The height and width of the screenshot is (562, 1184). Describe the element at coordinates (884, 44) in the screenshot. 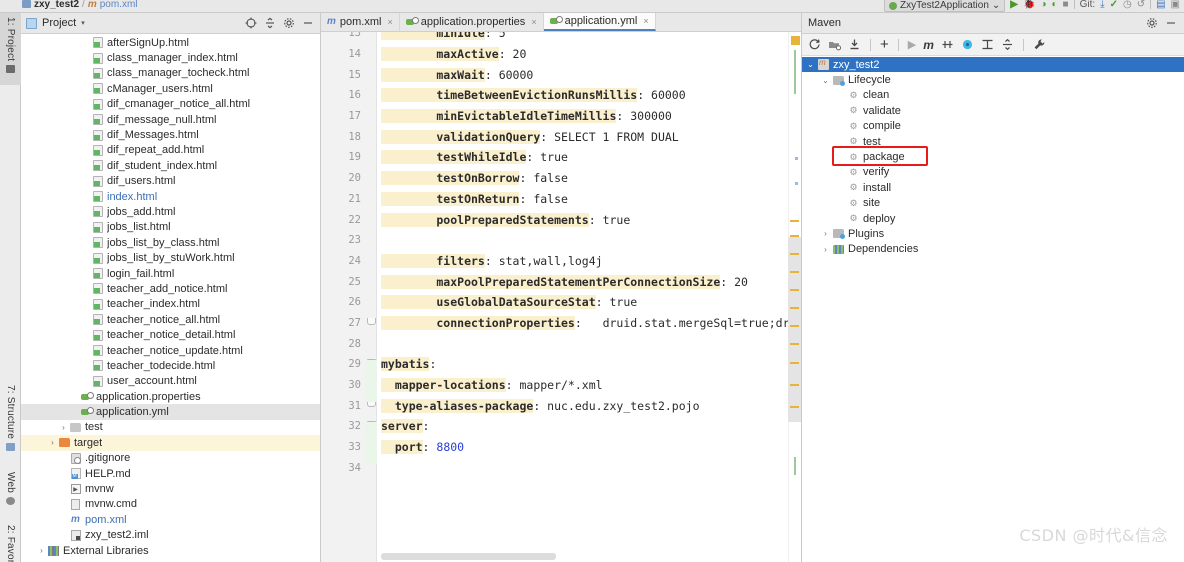

I see `plus-icon: +` at that location.